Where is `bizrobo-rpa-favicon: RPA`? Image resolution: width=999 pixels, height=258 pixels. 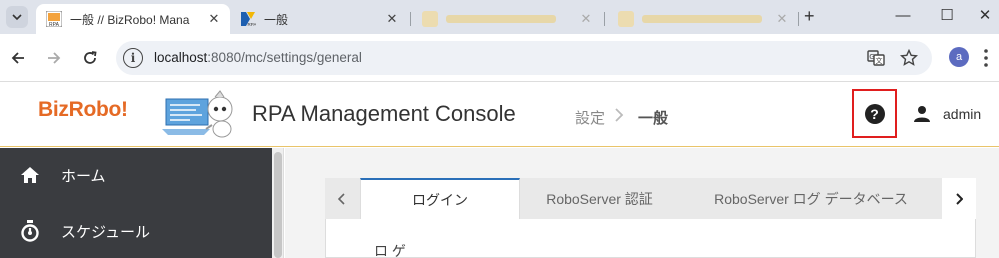 bizrobo-rpa-favicon: RPA is located at coordinates (54, 19).